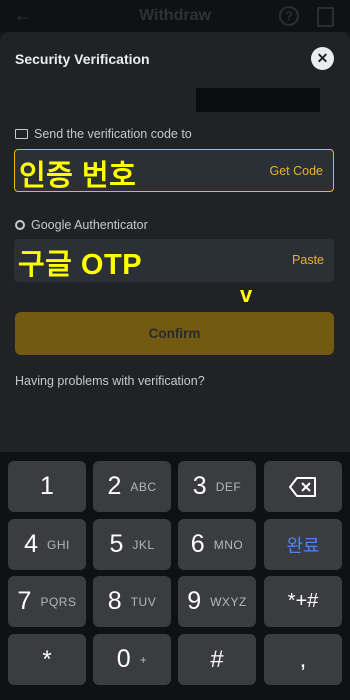 Image resolution: width=350 pixels, height=700 pixels. I want to click on key-8: 8 TUV, so click(132, 601).